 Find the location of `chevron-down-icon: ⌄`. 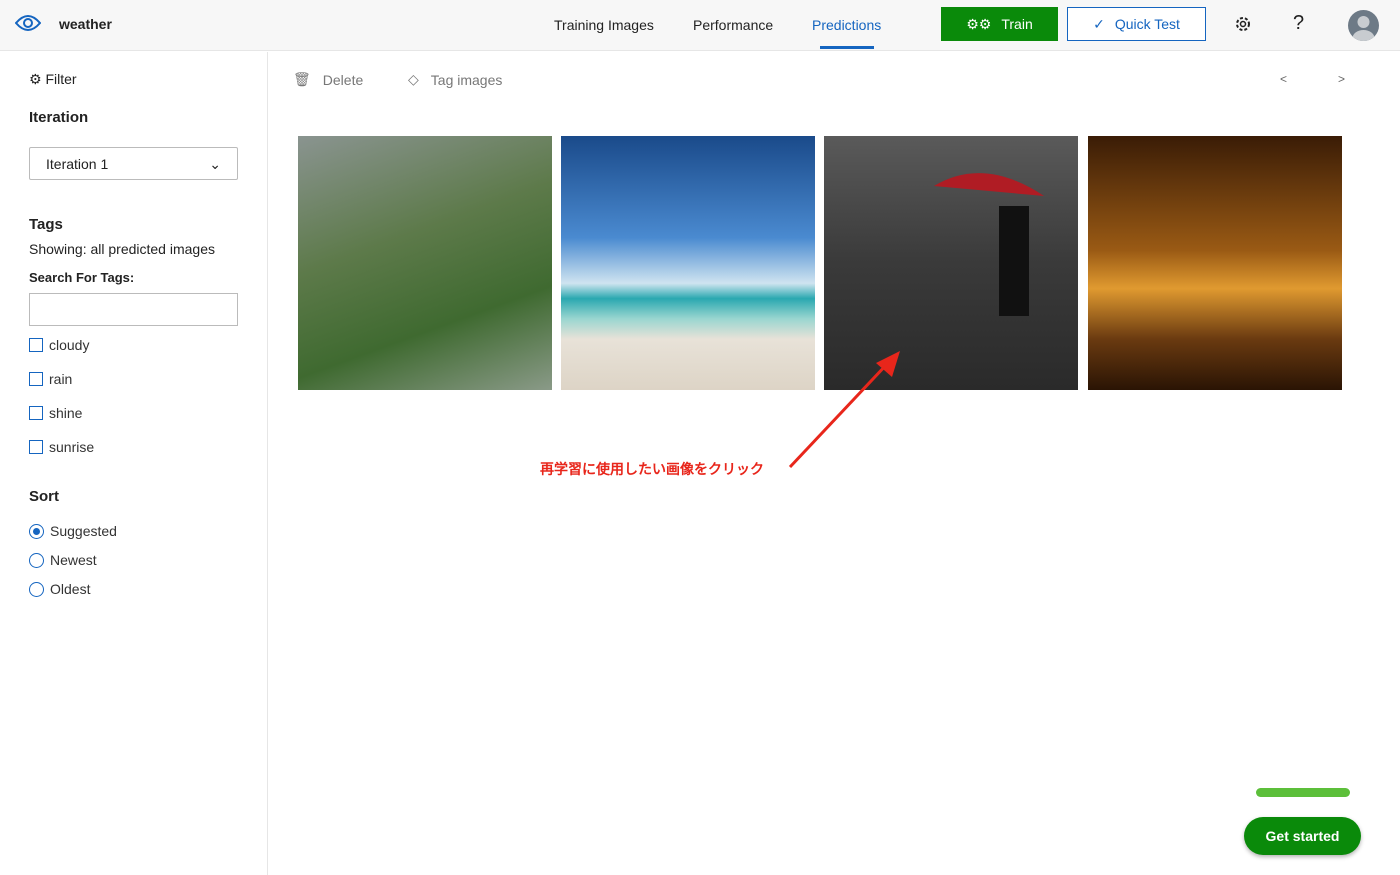

chevron-down-icon: ⌄ is located at coordinates (215, 164).